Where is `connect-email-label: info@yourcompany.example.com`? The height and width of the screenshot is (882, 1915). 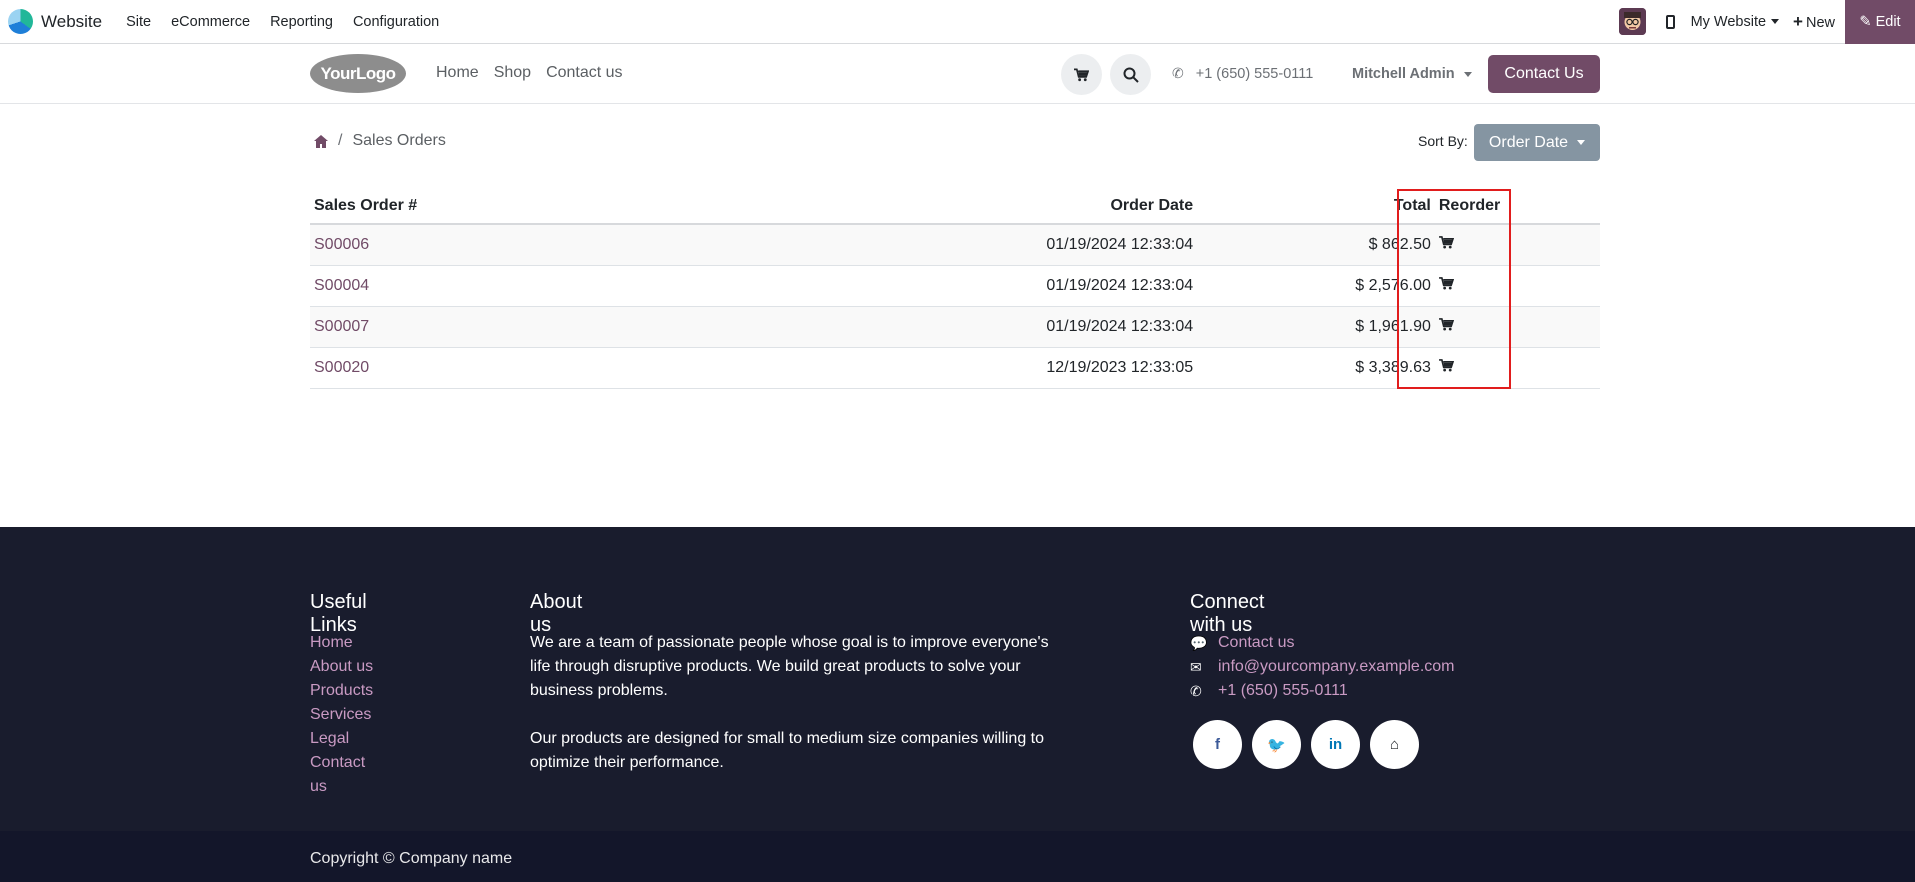
connect-email-label: info@yourcompany.example.com is located at coordinates (1336, 666).